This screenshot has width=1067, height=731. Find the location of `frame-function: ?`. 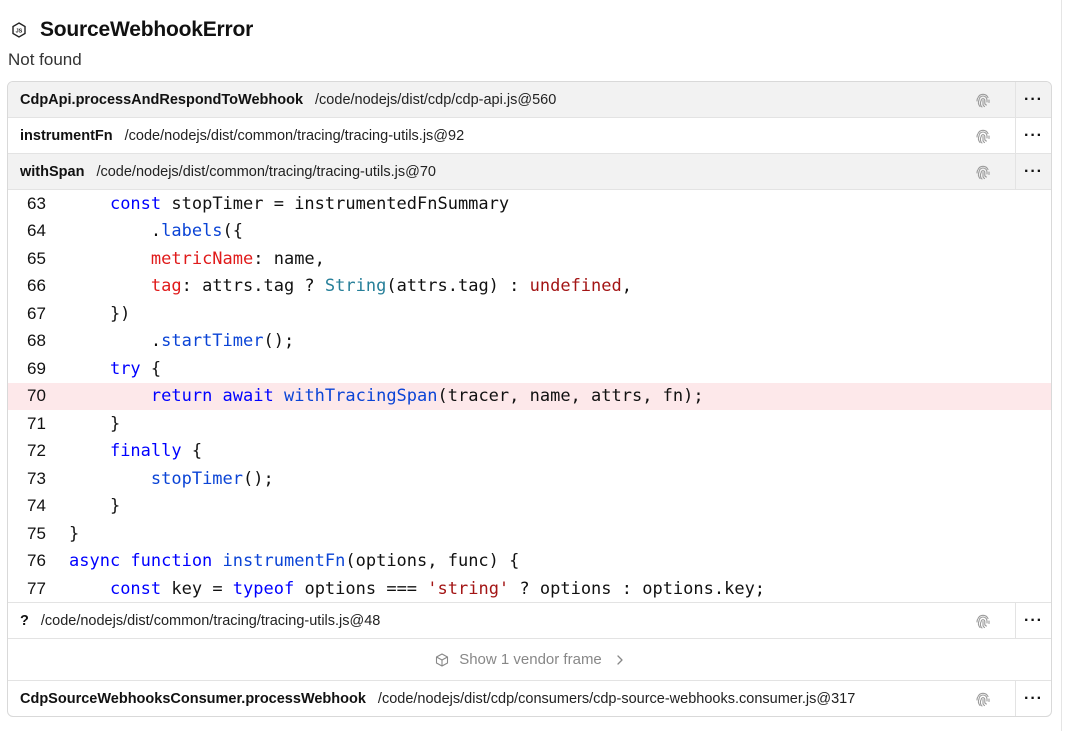

frame-function: ? is located at coordinates (24, 620).